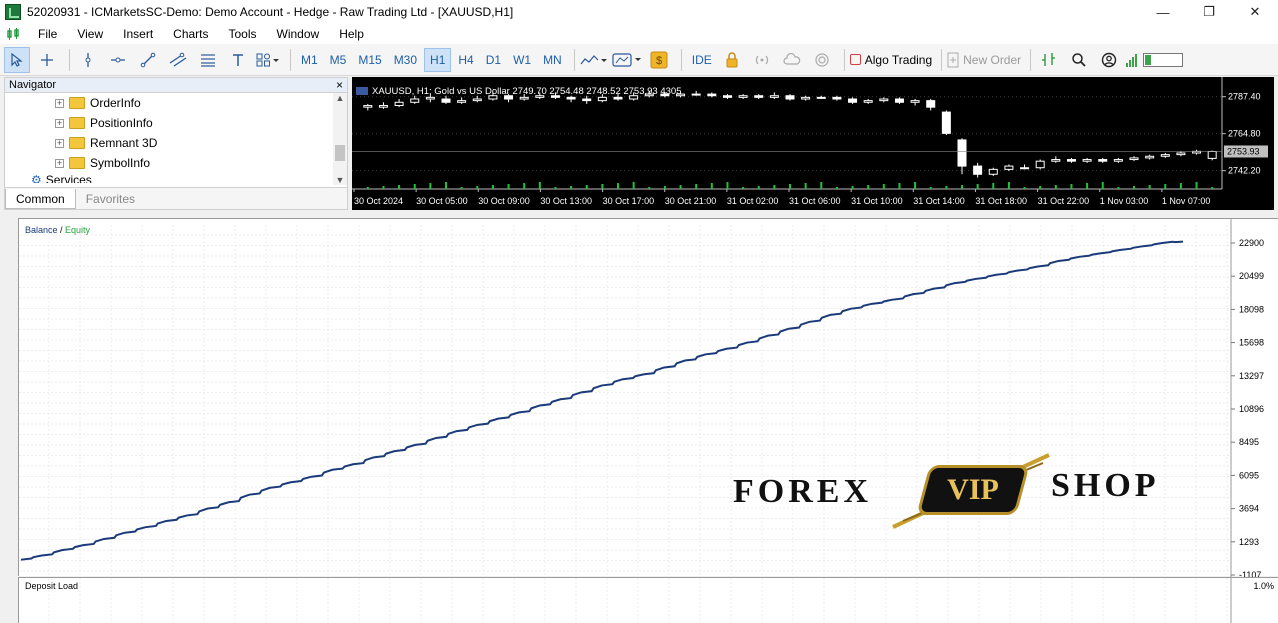  I want to click on algo-trading-label: Algo Trading, so click(898, 59).